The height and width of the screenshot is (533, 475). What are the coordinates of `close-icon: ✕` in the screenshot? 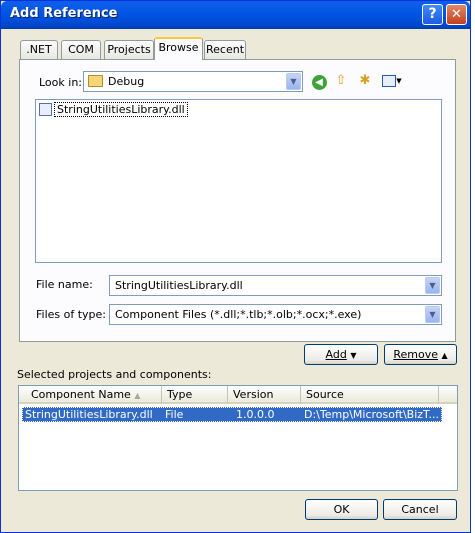 It's located at (456, 14).